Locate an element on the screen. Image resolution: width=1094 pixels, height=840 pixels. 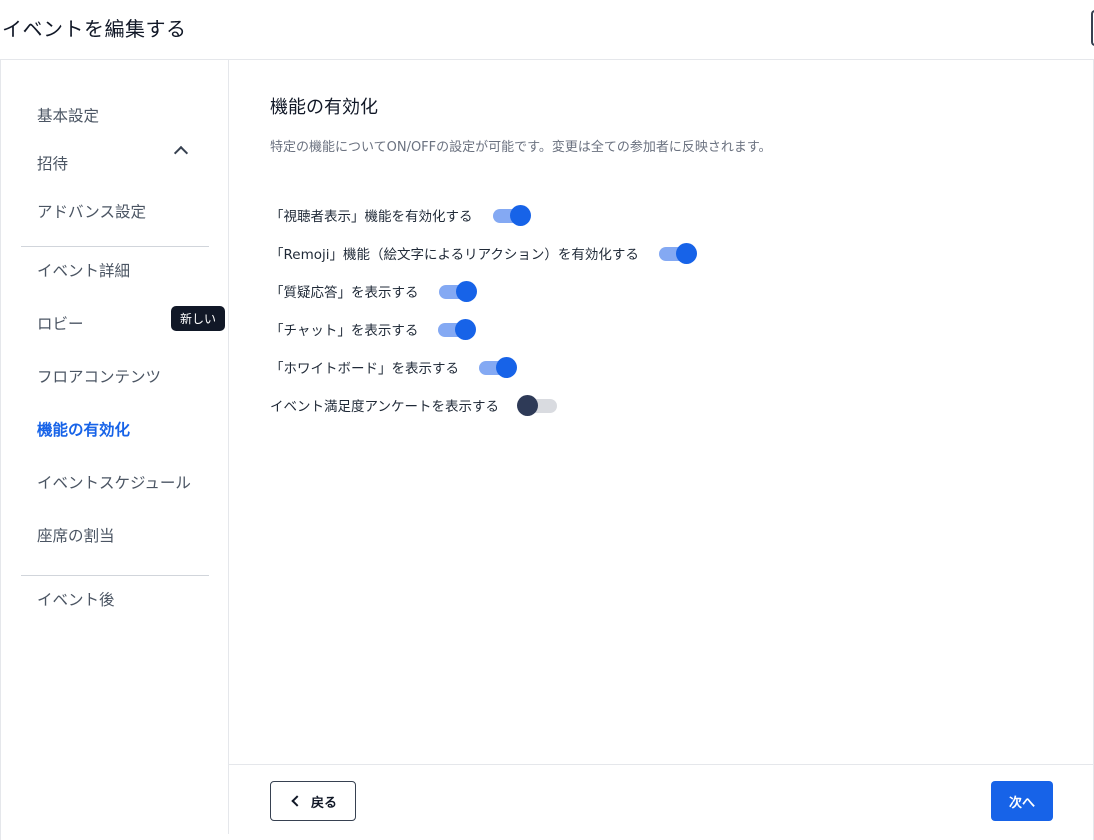
next-button: 次へ is located at coordinates (1022, 801).